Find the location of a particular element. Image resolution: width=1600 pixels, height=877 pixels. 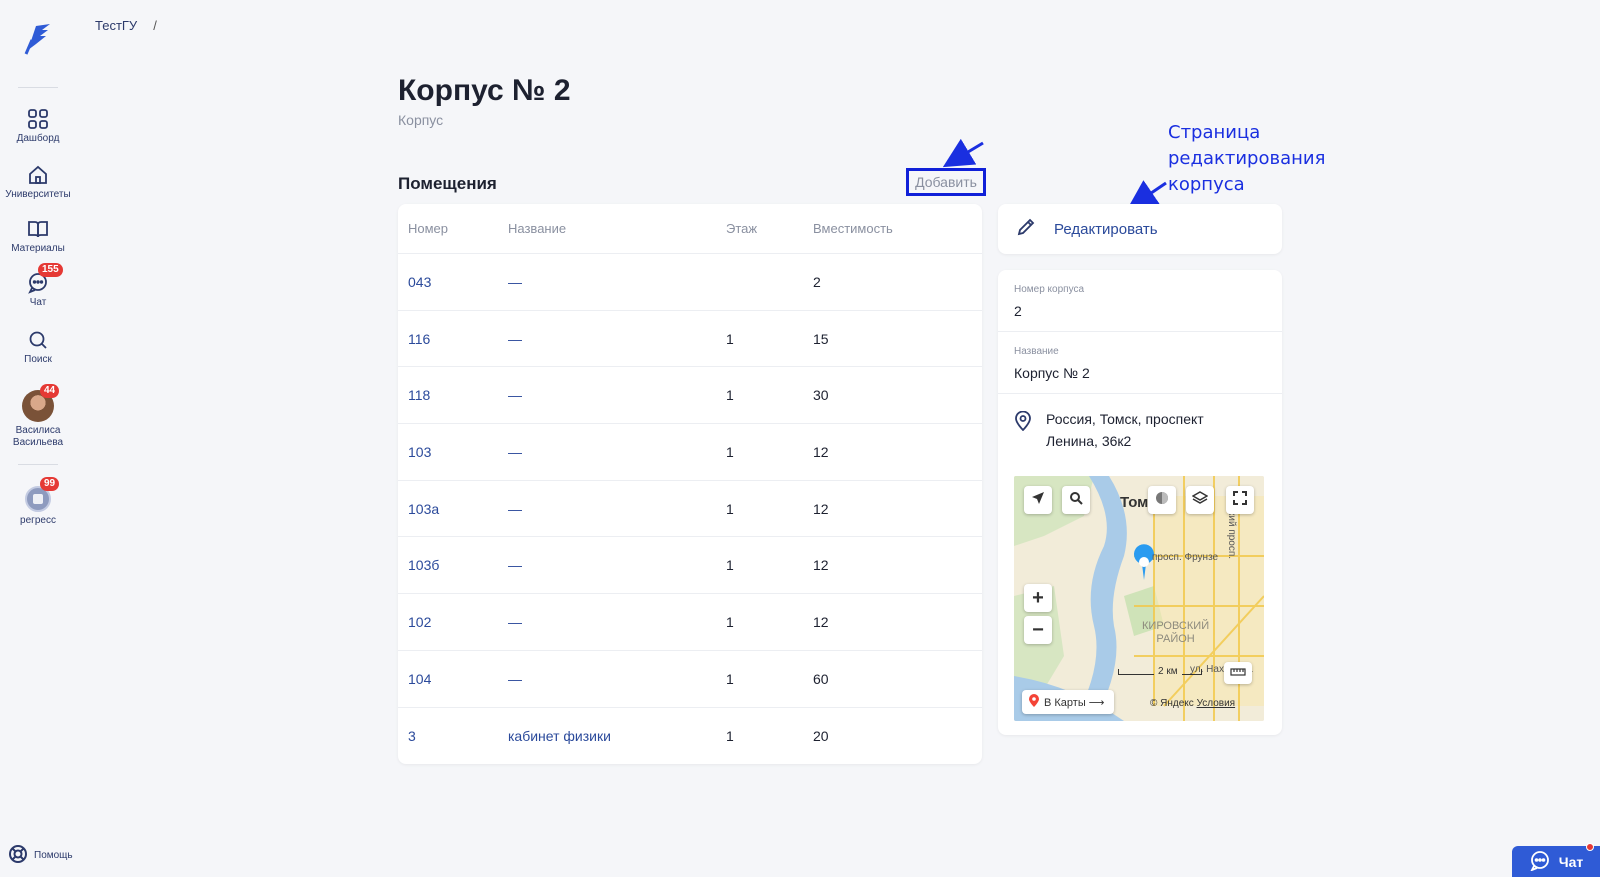

pencil-icon is located at coordinates (1026, 229).